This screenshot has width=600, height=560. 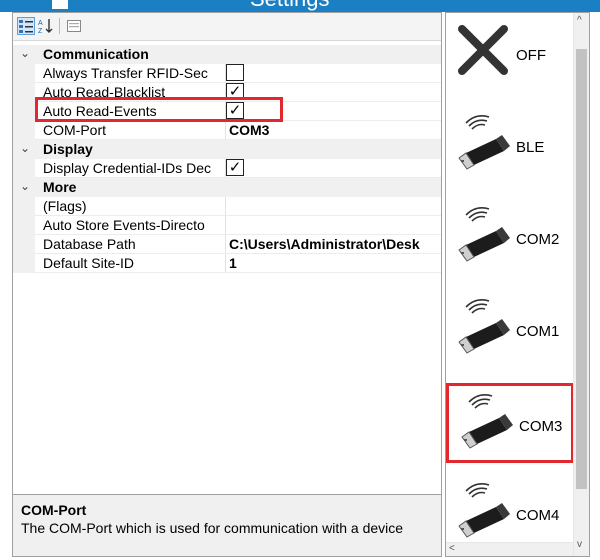 What do you see at coordinates (579, 544) in the screenshot?
I see `scroll-down-icon: v` at bounding box center [579, 544].